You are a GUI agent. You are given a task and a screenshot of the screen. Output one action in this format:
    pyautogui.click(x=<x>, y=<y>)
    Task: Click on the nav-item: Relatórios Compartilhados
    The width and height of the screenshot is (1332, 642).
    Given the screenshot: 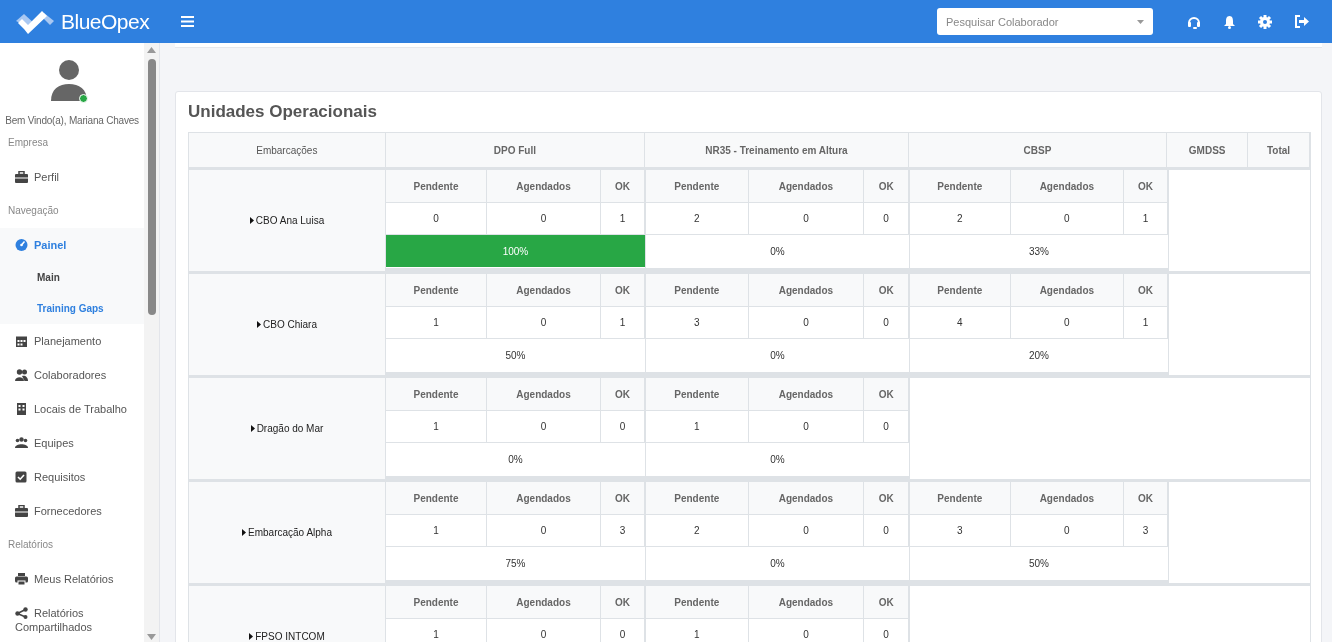 What is the action you would take?
    pyautogui.click(x=72, y=619)
    